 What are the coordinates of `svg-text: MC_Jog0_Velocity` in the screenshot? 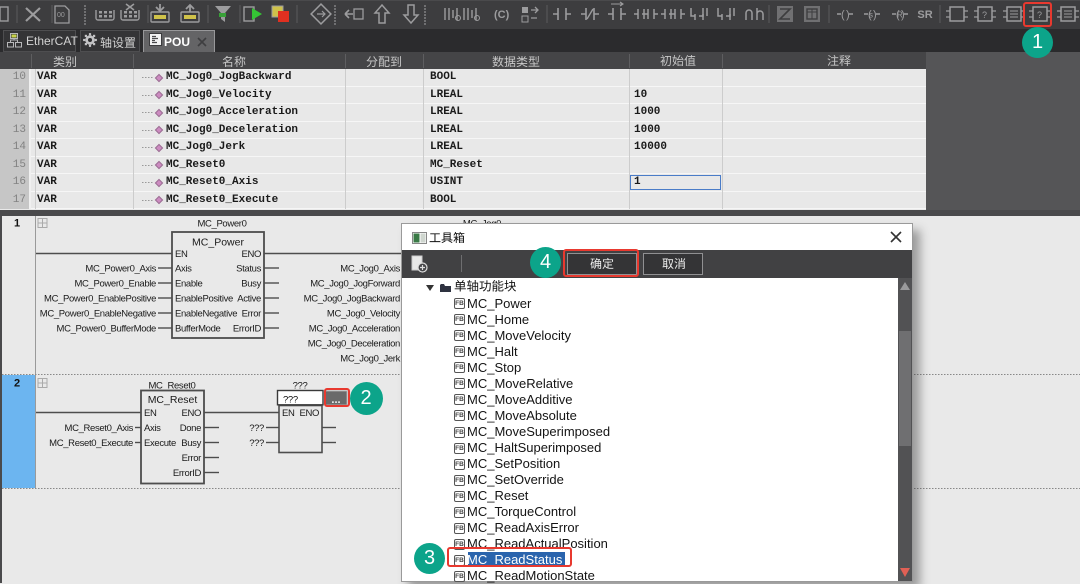 It's located at (364, 313).